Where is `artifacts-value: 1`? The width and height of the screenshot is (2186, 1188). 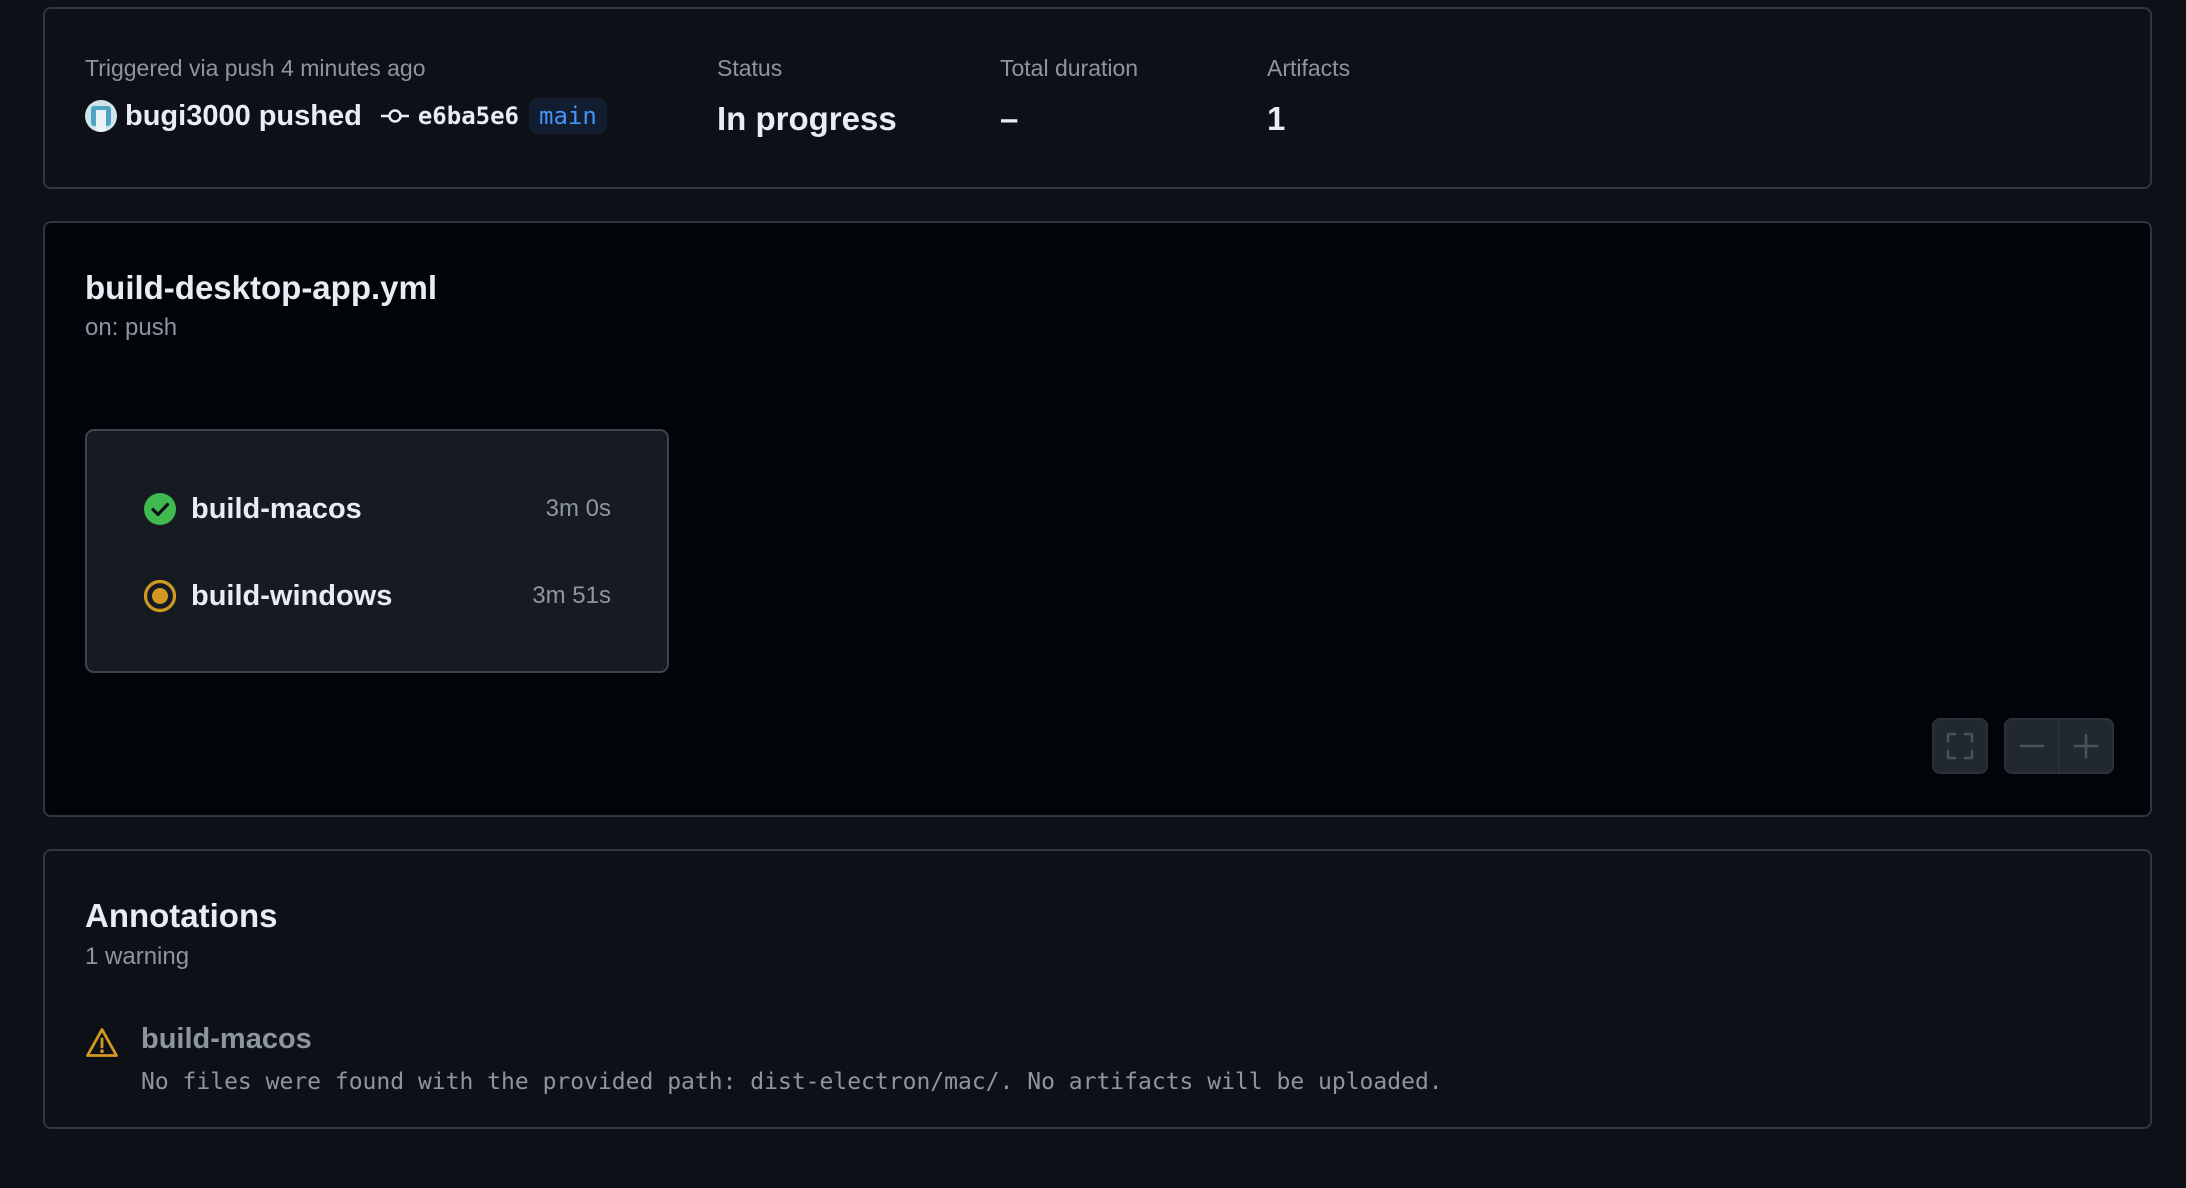
artifacts-value: 1 is located at coordinates (1308, 119).